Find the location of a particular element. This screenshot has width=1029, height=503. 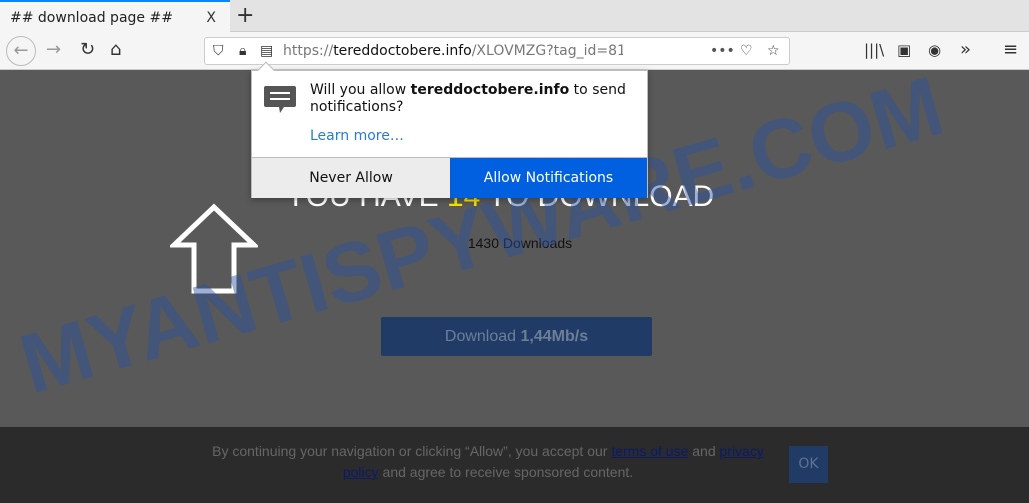

menu-icon: ≡ is located at coordinates (1010, 50).